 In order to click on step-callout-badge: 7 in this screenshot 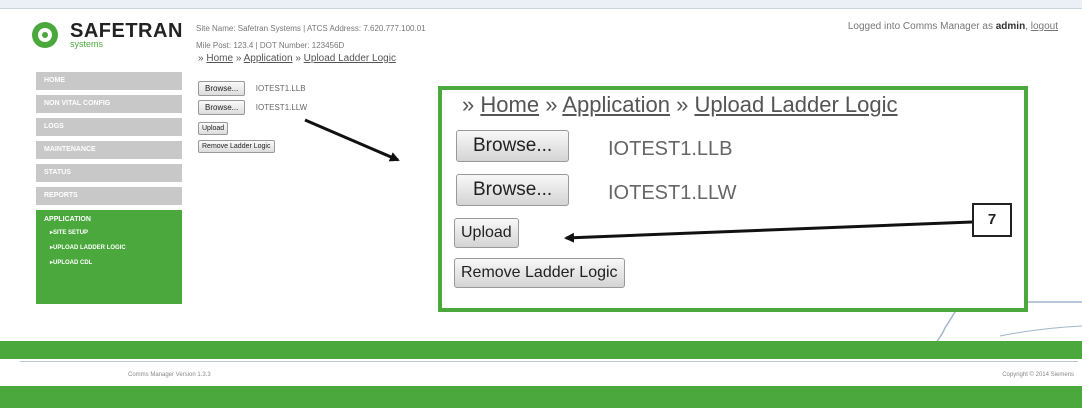, I will do `click(992, 220)`.